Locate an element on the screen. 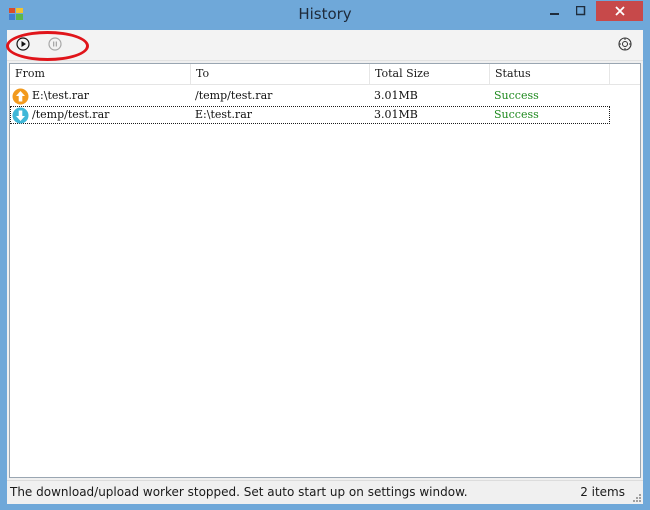 The height and width of the screenshot is (510, 650). play-icon is located at coordinates (23, 44).